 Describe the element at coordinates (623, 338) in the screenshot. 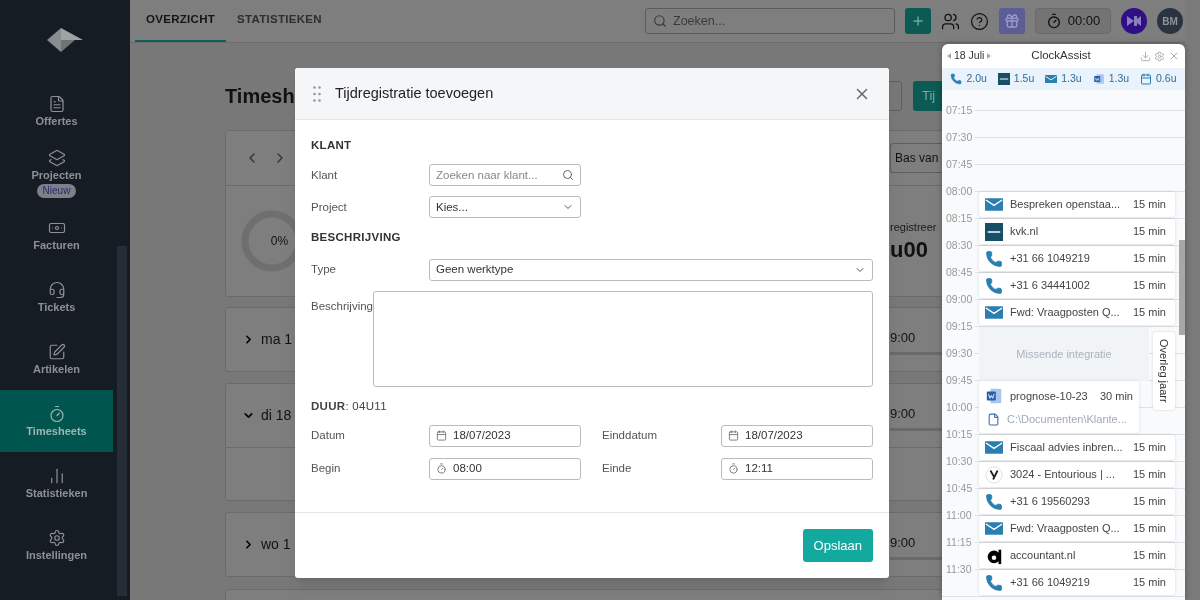

I see `description-field` at that location.